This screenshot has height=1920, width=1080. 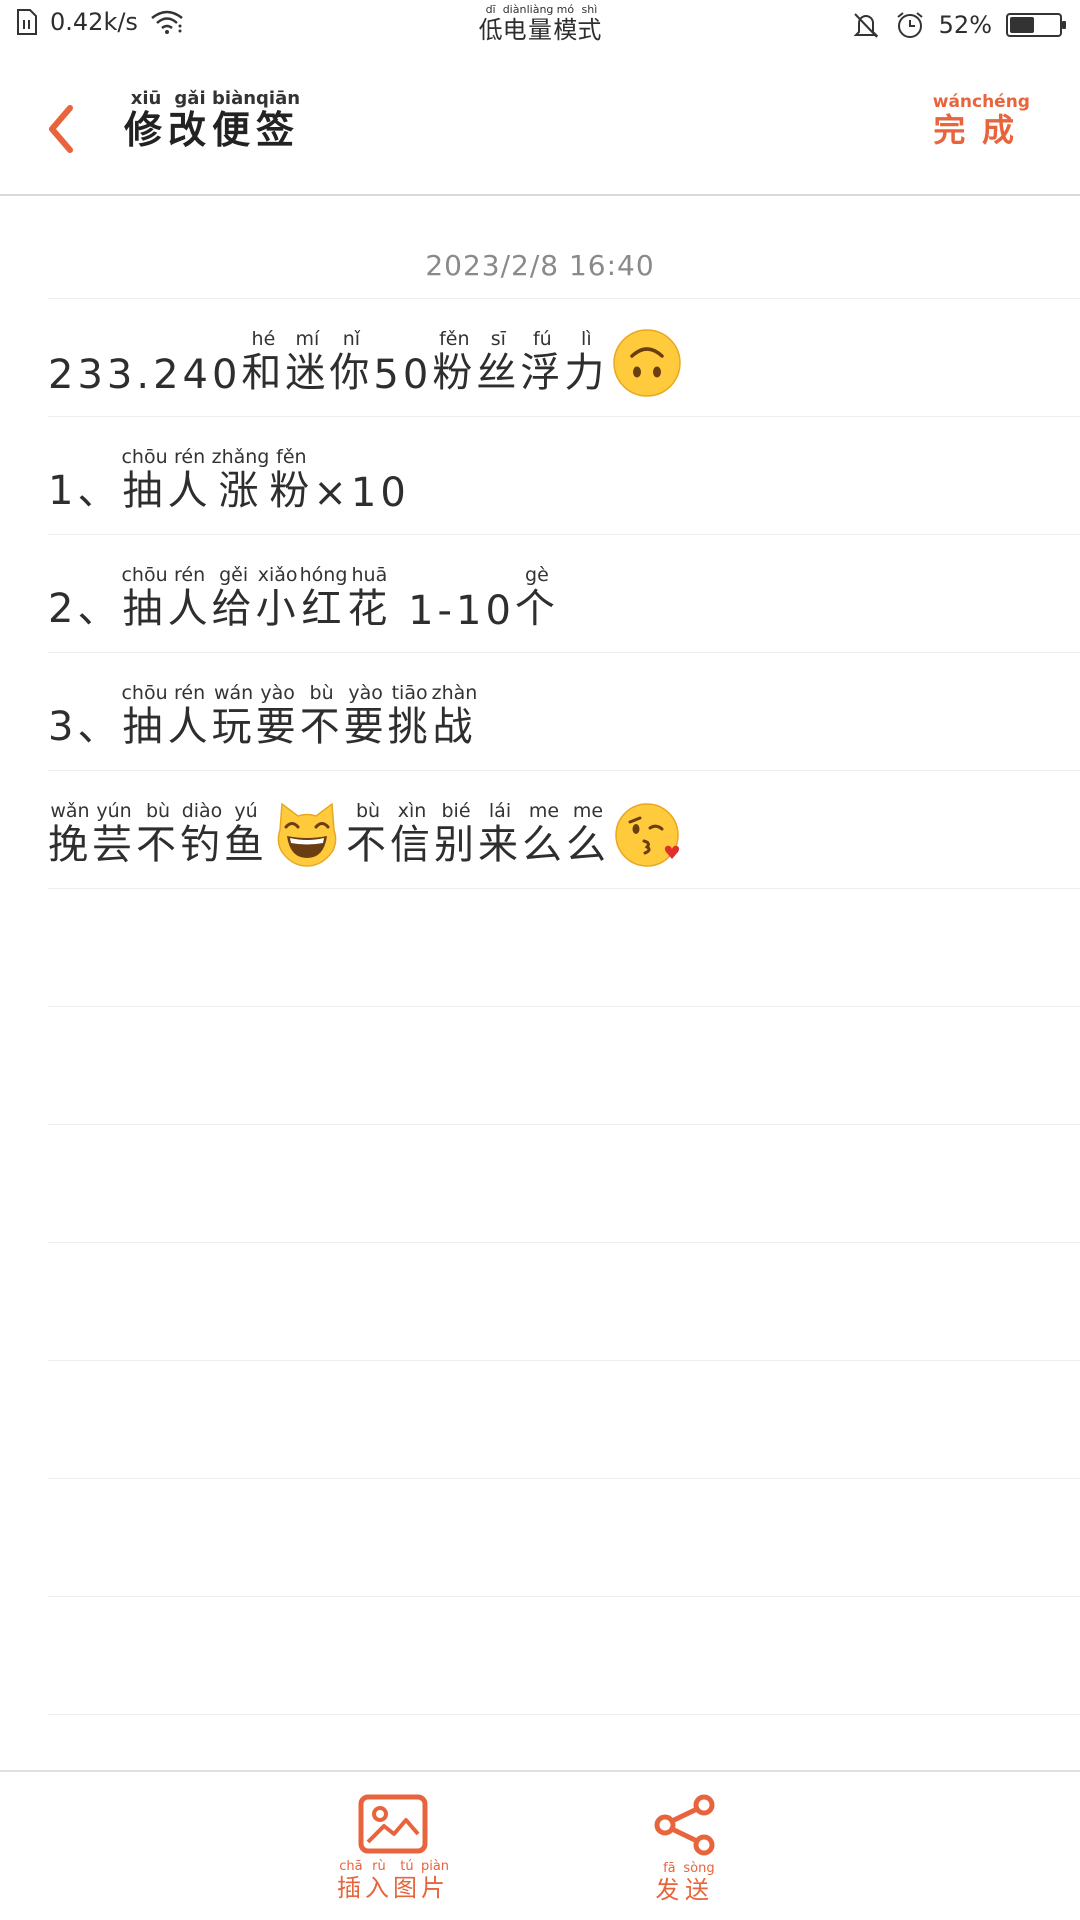 I want to click on share-icon, so click(x=684, y=1825).